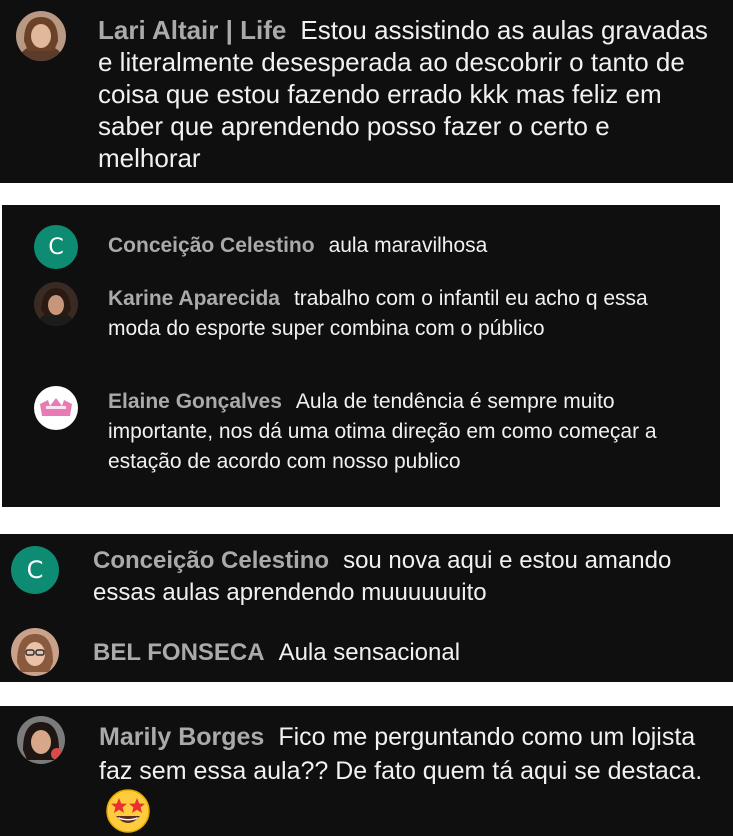 Image resolution: width=733 pixels, height=836 pixels. What do you see at coordinates (194, 298) in the screenshot?
I see `comment-author: Karine Aparecida` at bounding box center [194, 298].